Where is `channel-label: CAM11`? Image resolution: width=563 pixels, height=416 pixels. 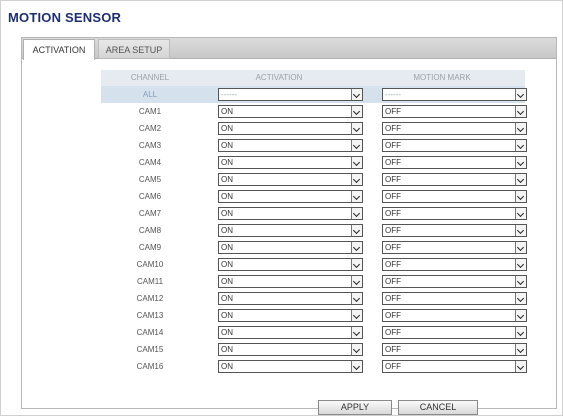 channel-label: CAM11 is located at coordinates (150, 281).